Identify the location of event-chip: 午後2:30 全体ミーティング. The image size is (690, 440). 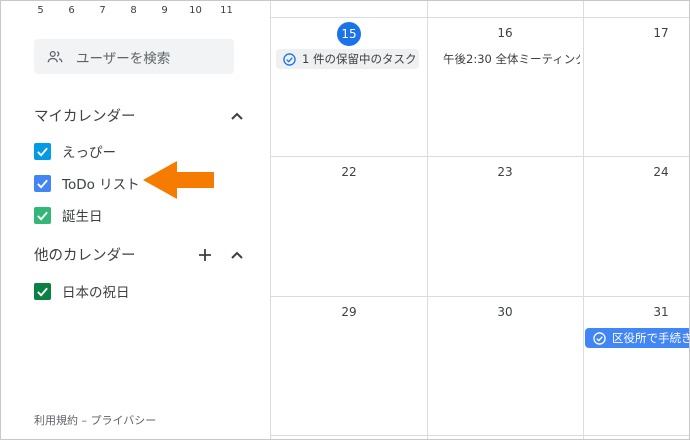
(508, 59).